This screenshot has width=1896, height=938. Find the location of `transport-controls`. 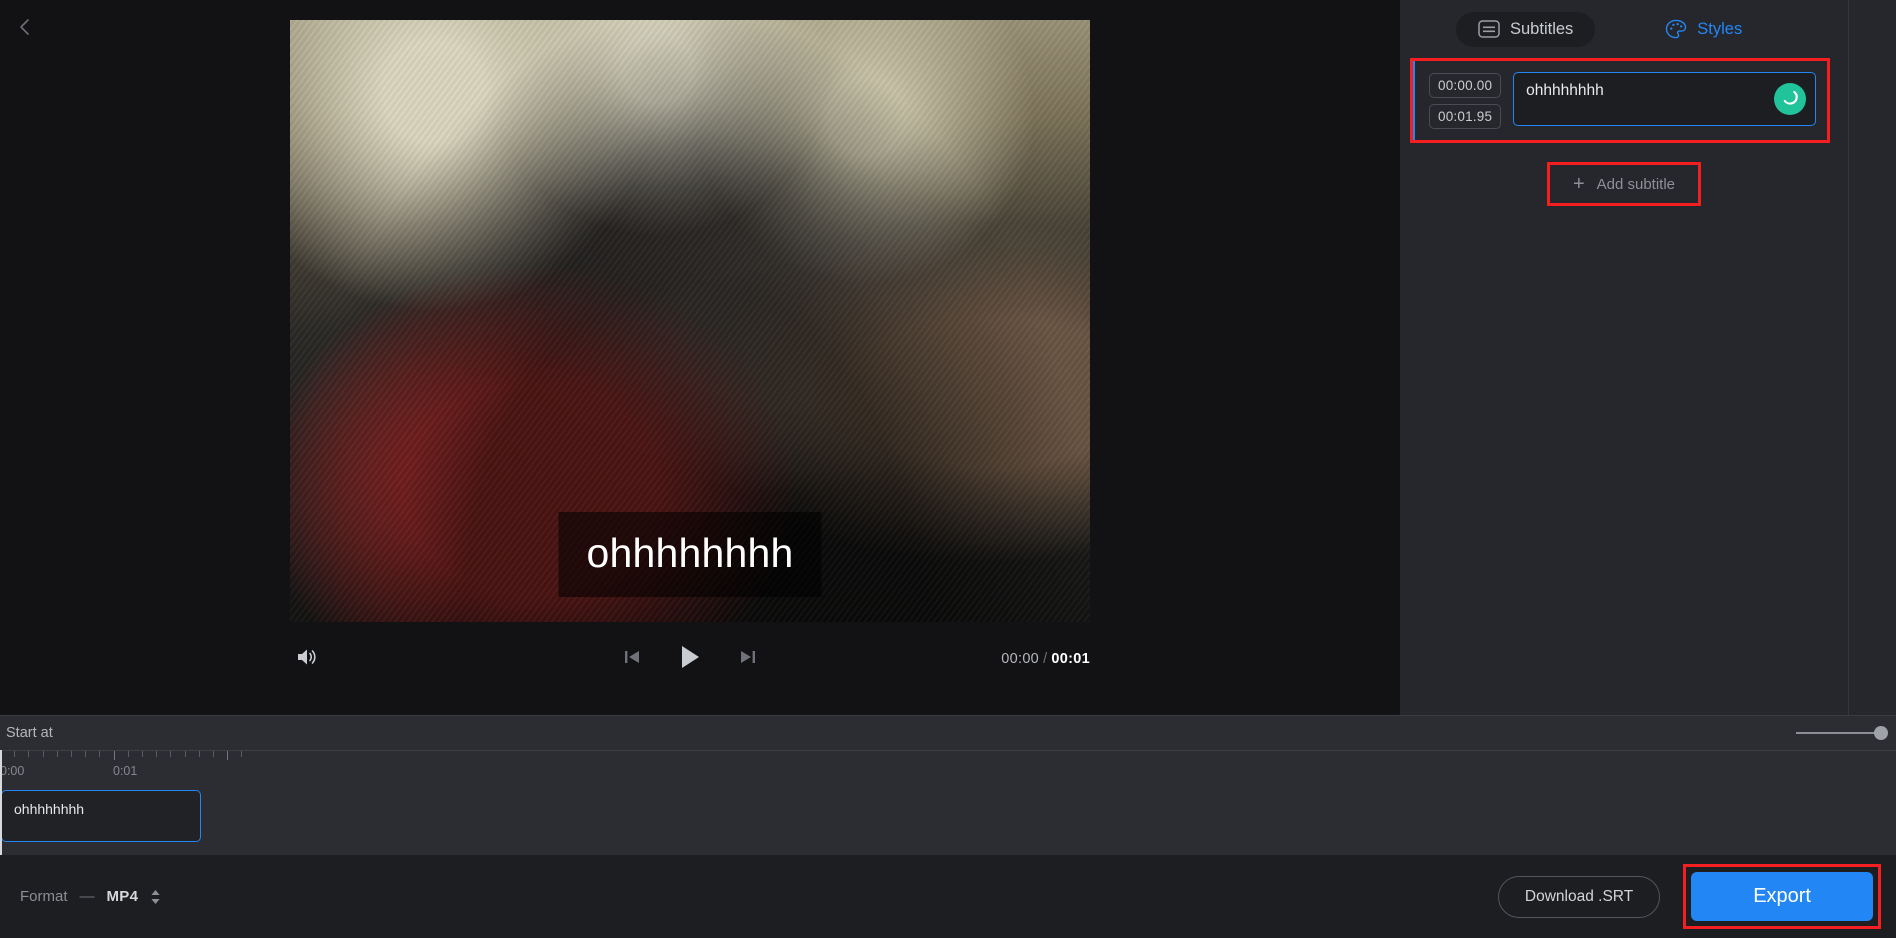

transport-controls is located at coordinates (690, 659).